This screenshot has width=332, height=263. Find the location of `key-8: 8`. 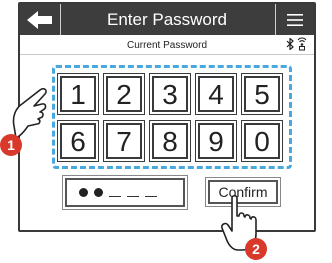

key-8: 8 is located at coordinates (170, 141).